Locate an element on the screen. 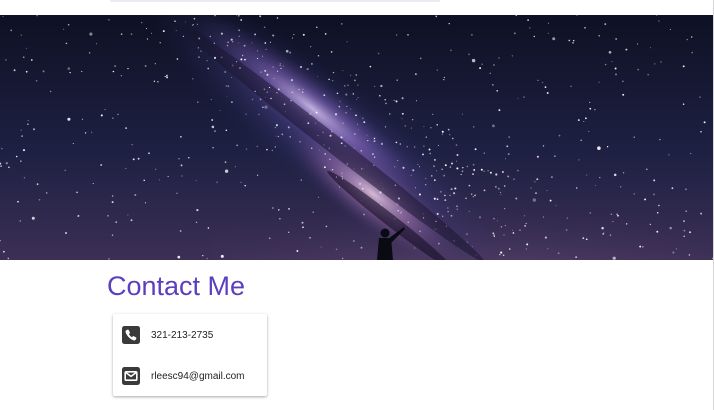 The image size is (714, 410). phone-link: 321-213-2735 is located at coordinates (192, 335).